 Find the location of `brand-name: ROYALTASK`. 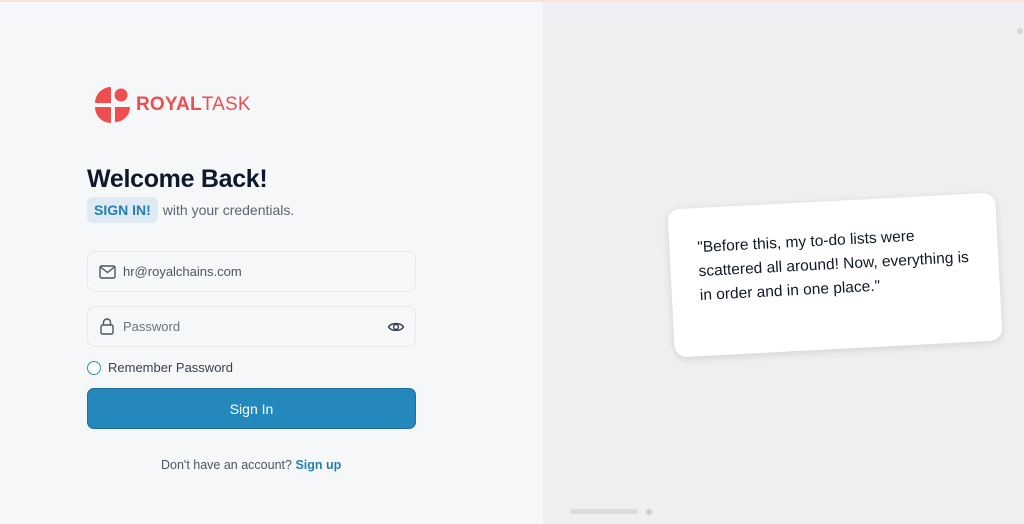

brand-name: ROYALTASK is located at coordinates (193, 104).